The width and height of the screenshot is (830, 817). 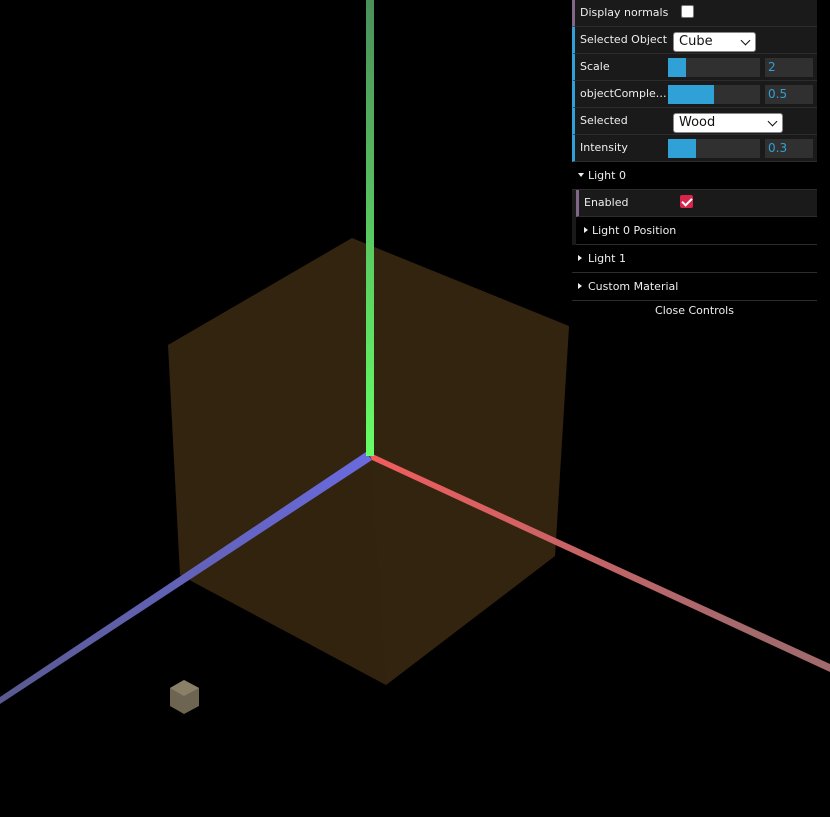 I want to click on selected-object-row: Selected Object Cube, so click(x=694, y=40).